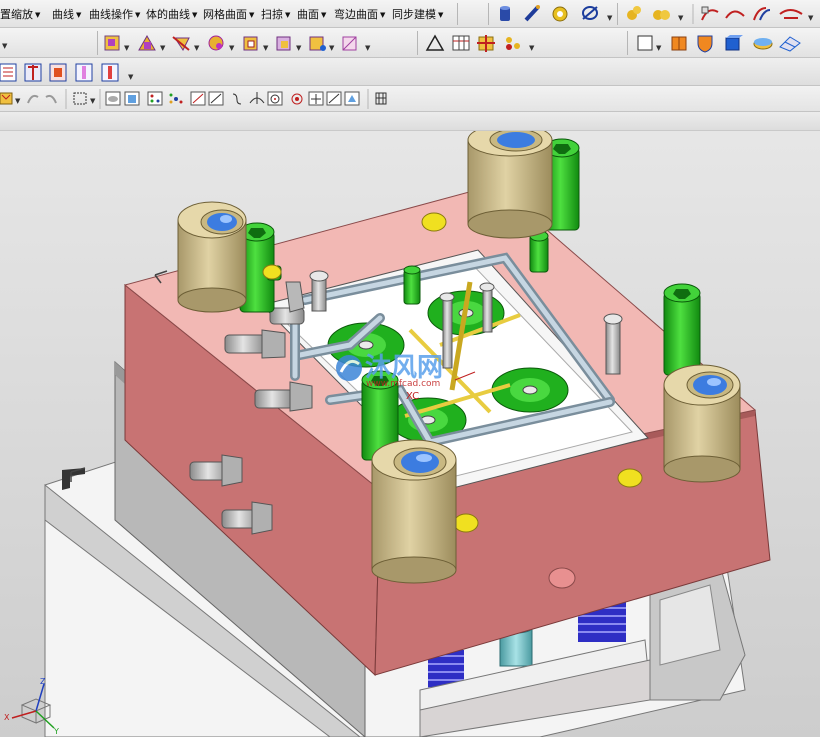 Image resolution: width=820 pixels, height=737 pixels. I want to click on mold-toolbar: ▼, so click(410, 72).